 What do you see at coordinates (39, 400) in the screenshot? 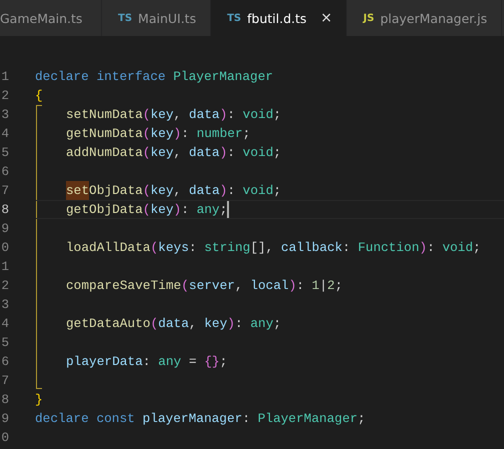
I see `code-line: }` at bounding box center [39, 400].